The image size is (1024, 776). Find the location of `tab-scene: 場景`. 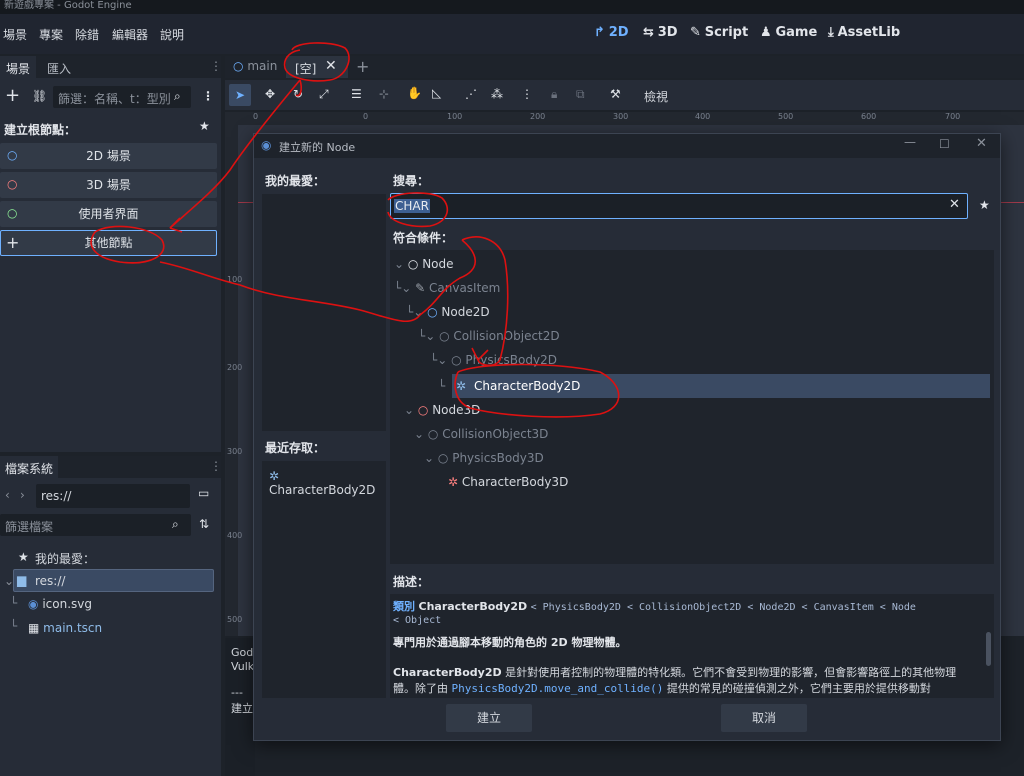

tab-scene: 場景 is located at coordinates (18, 67).